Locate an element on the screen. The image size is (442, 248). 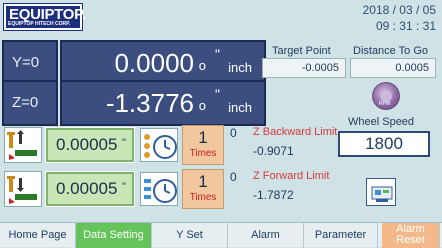
y-times-button: 1 Times is located at coordinates (203, 145).